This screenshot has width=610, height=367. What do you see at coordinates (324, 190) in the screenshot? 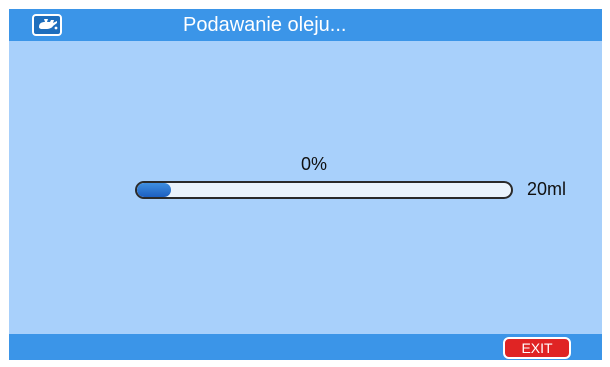
I see `progress-bar` at bounding box center [324, 190].